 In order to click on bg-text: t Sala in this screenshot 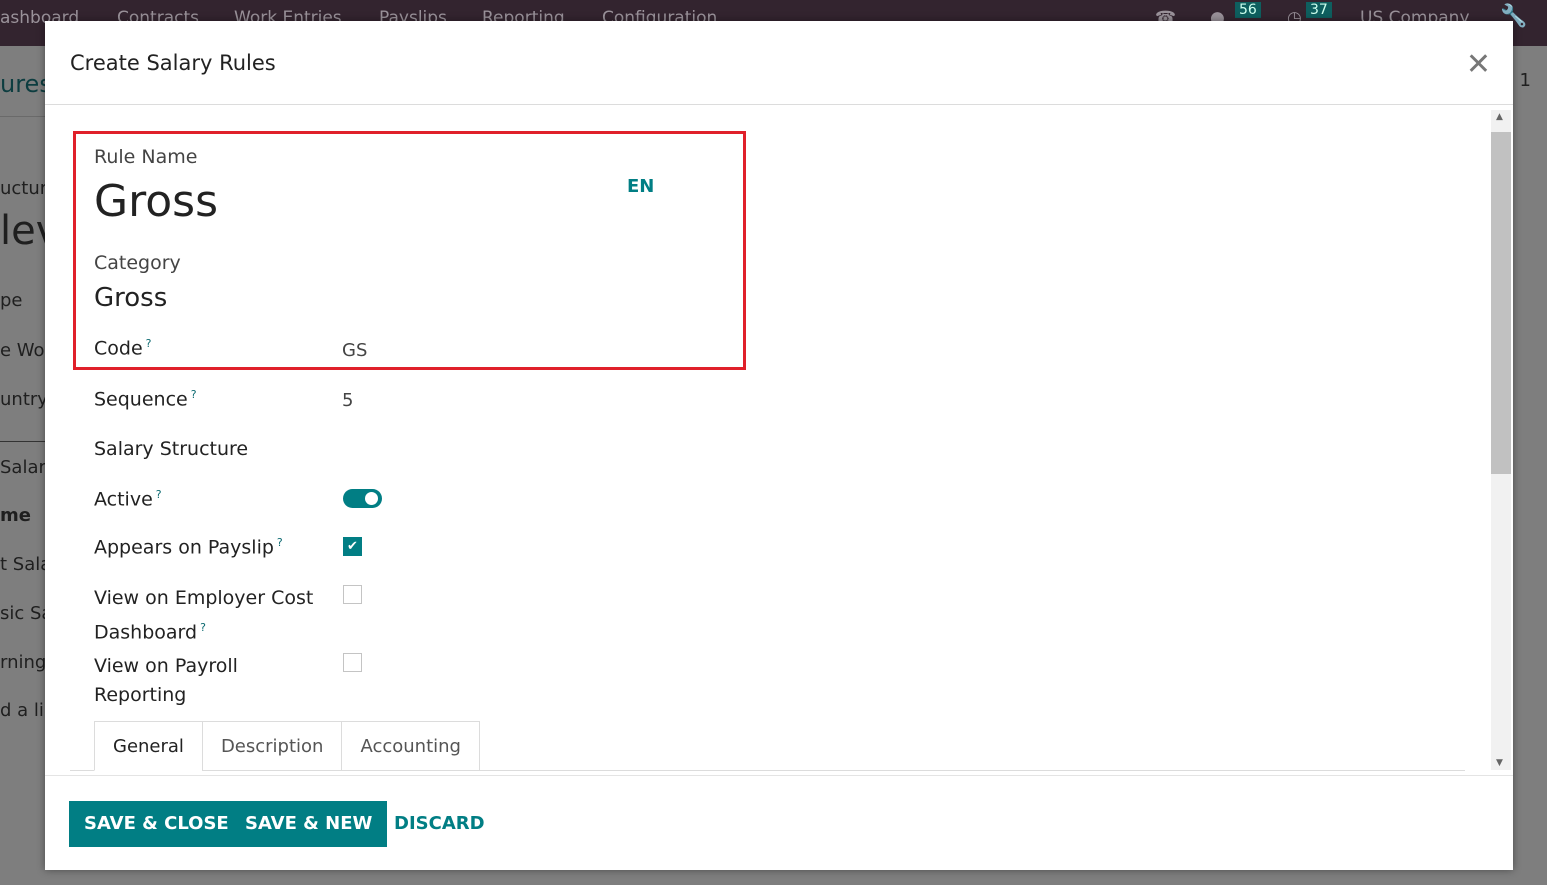, I will do `click(26, 564)`.